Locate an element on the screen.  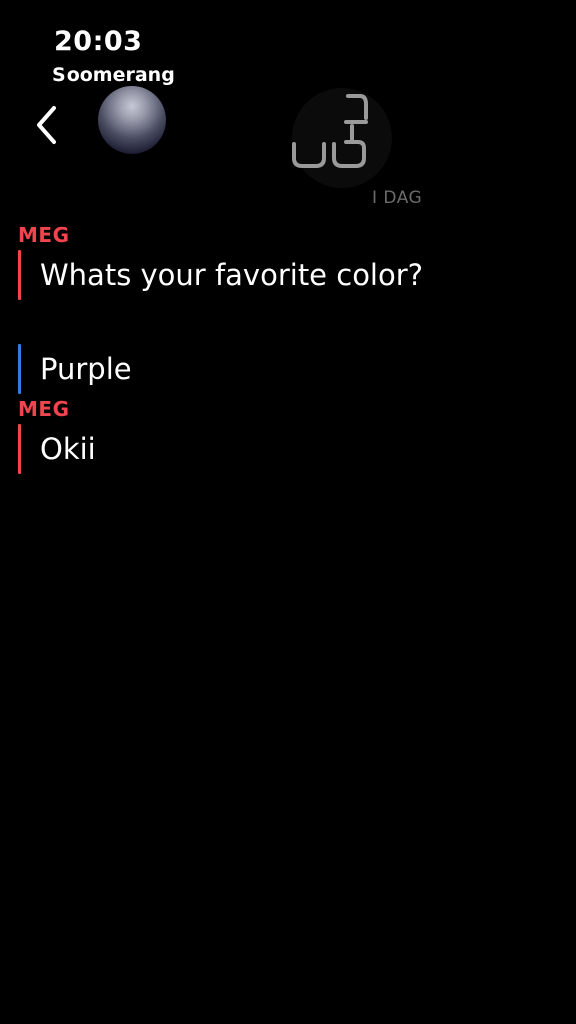
chevron-left-icon is located at coordinates (46, 125).